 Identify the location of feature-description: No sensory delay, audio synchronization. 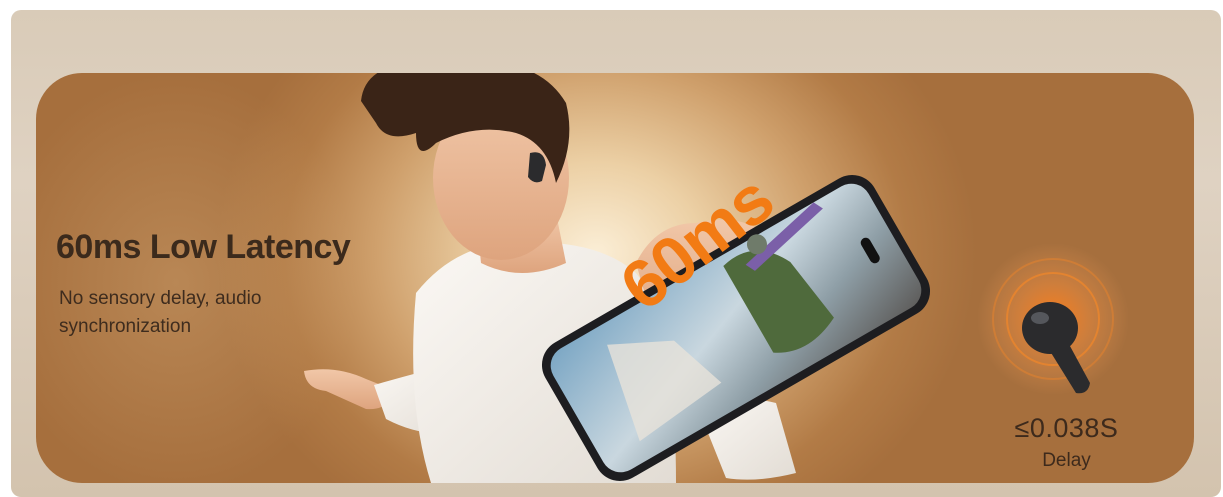
(160, 312).